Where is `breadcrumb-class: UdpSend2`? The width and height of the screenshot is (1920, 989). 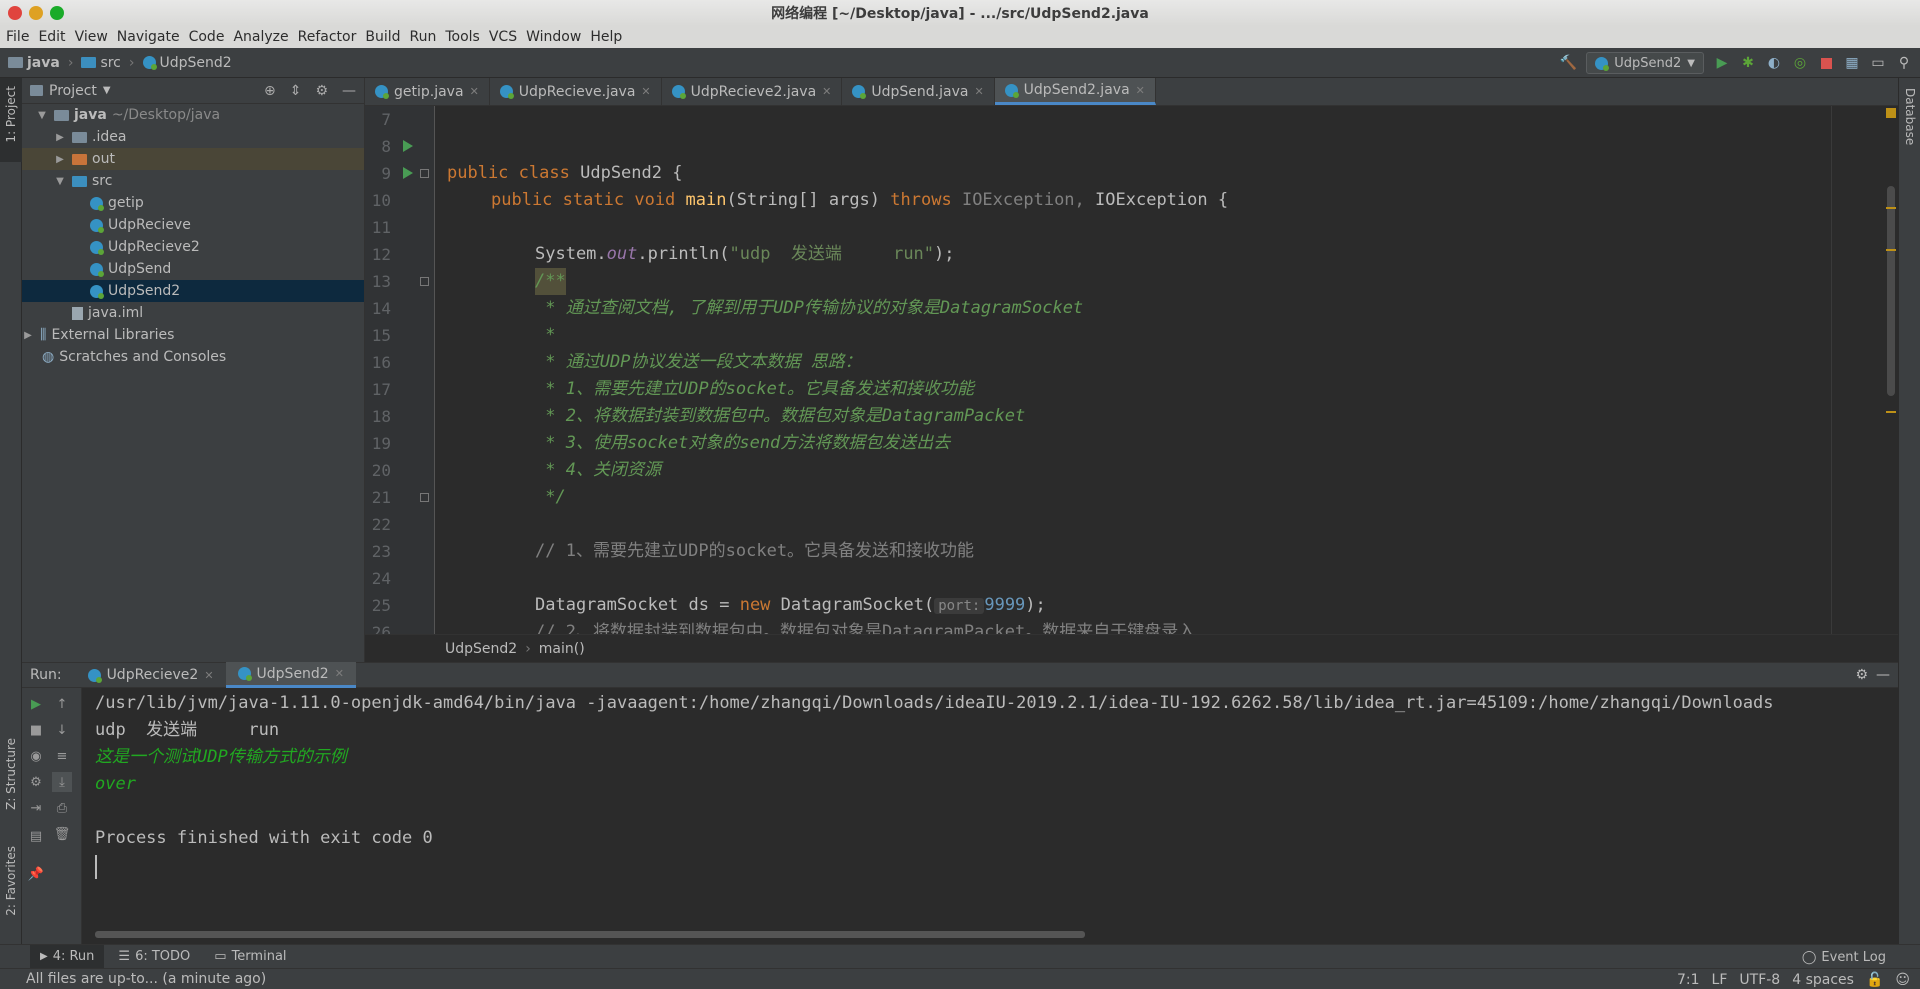
breadcrumb-class: UdpSend2 is located at coordinates (481, 649).